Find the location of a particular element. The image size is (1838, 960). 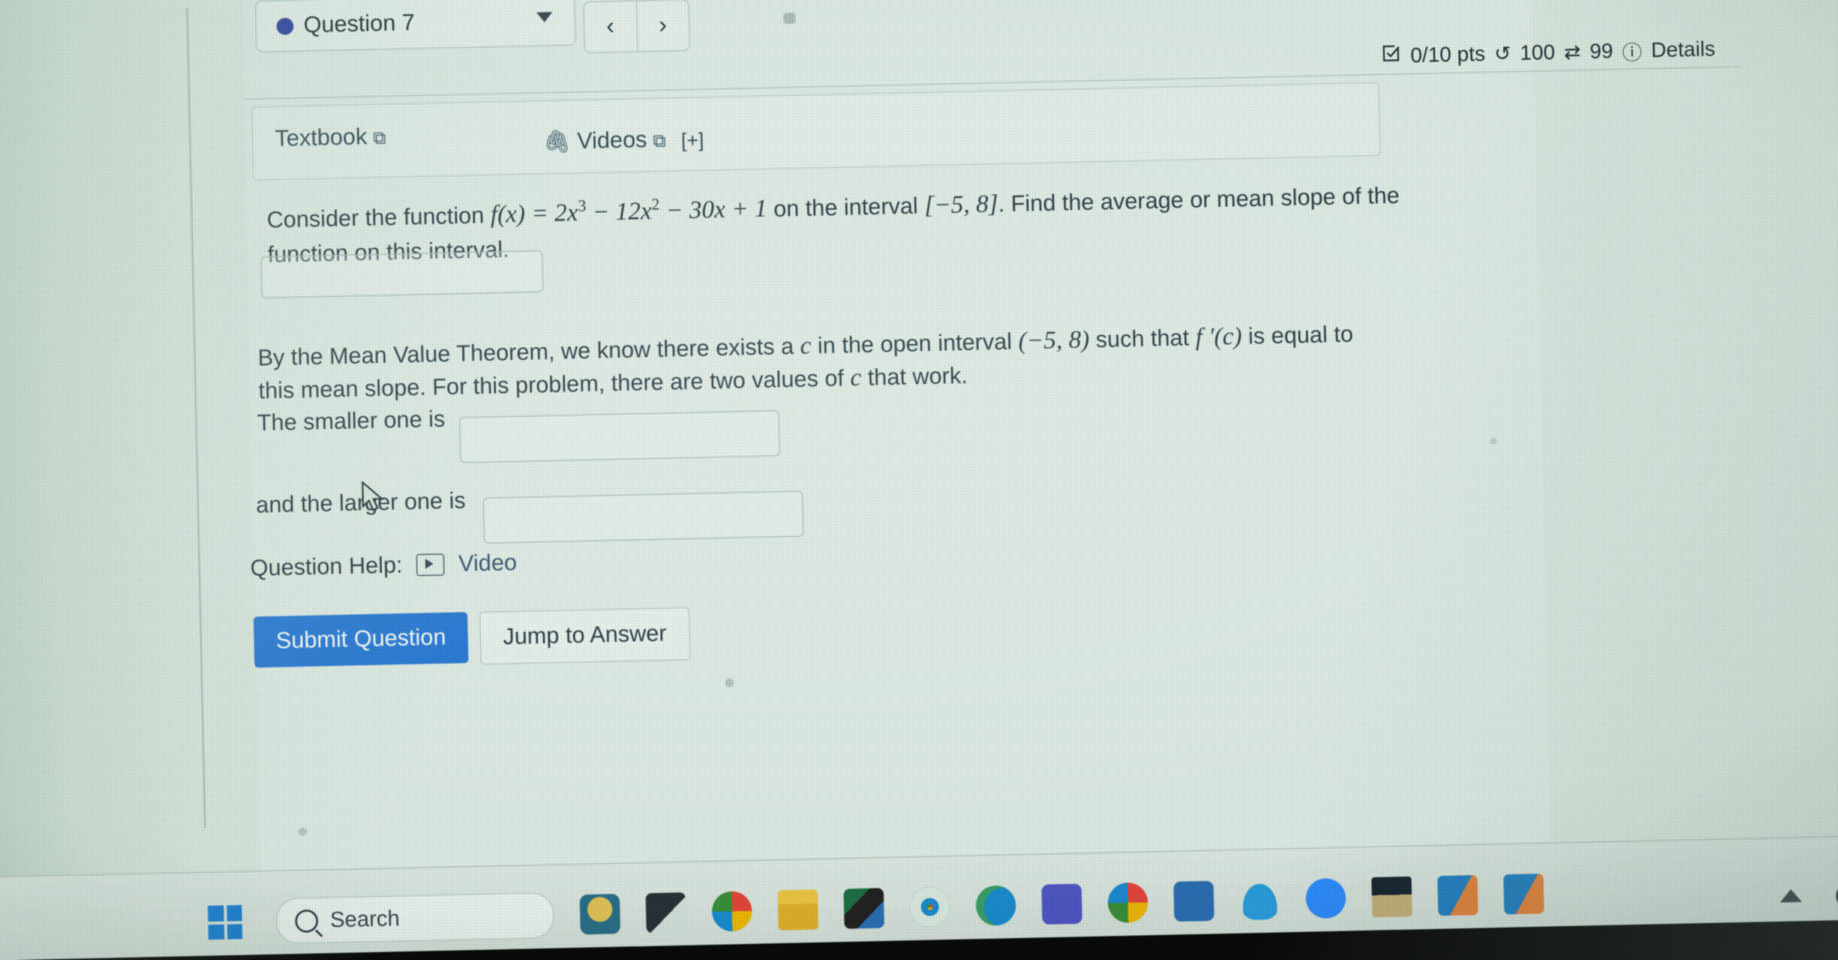

variable-c: c is located at coordinates (805, 346).